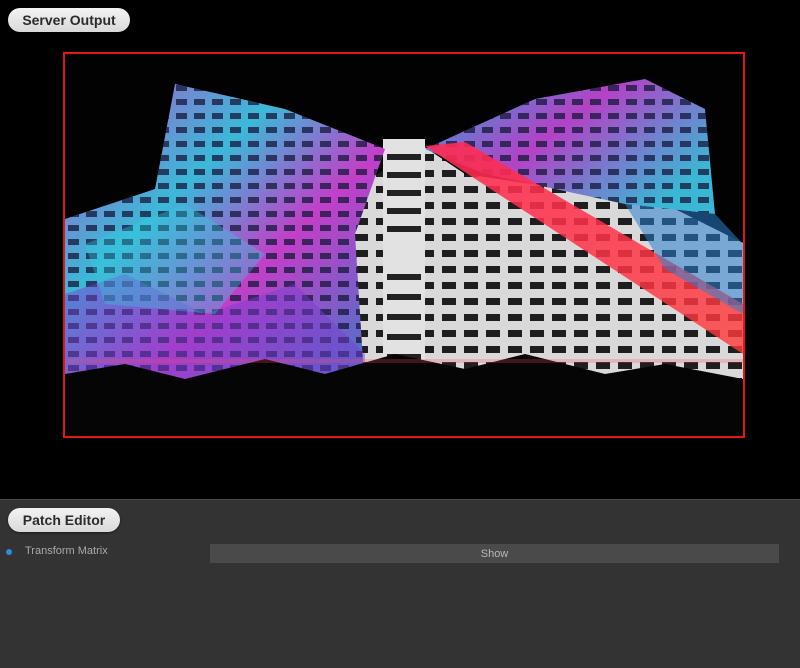  I want to click on param-indicator-icon, so click(9, 552).